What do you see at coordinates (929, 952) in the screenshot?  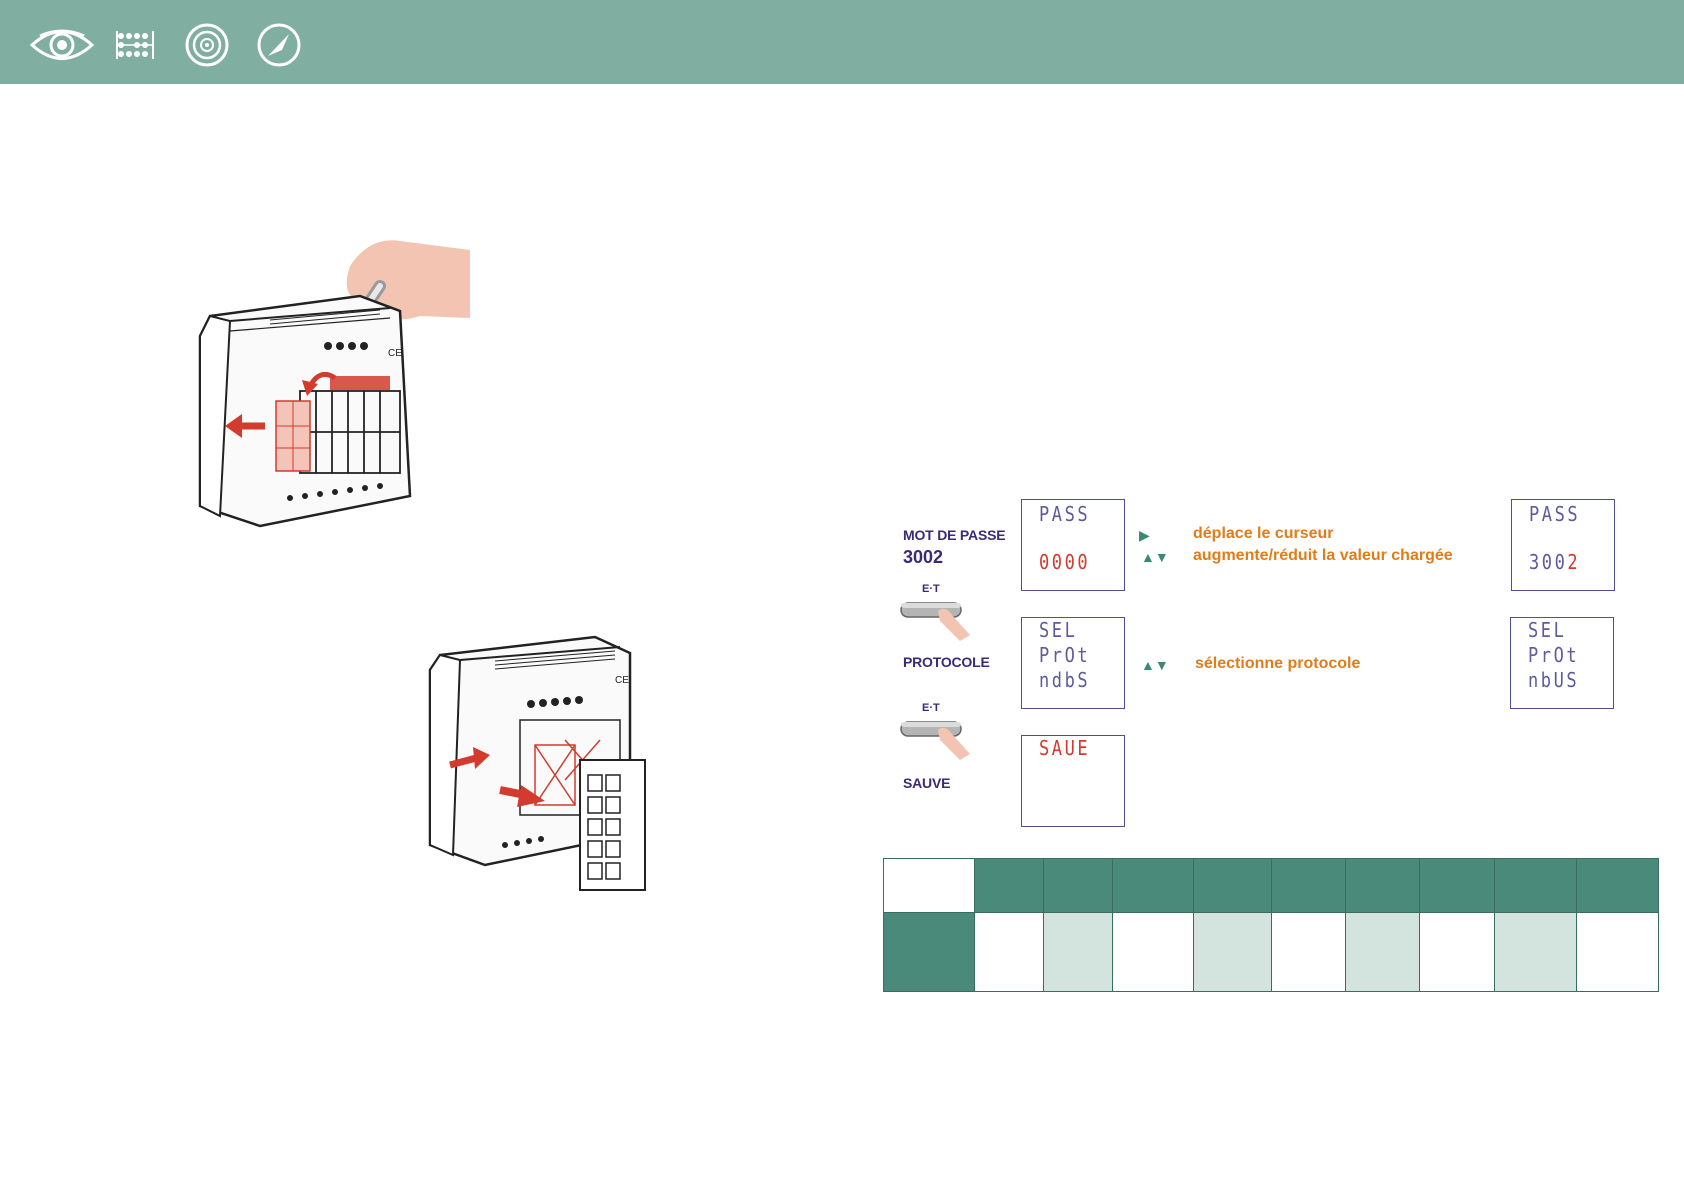 I see `table-row-header-cell` at bounding box center [929, 952].